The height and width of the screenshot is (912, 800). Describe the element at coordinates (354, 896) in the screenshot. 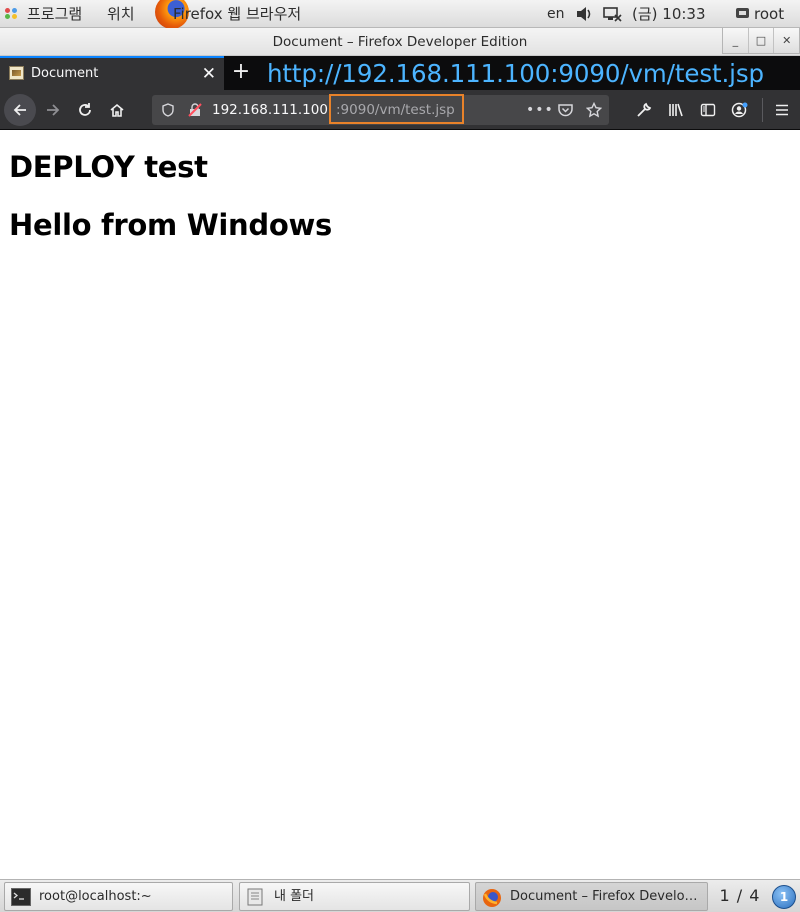

I see `taskbar-item-folder: 내 폴더` at that location.